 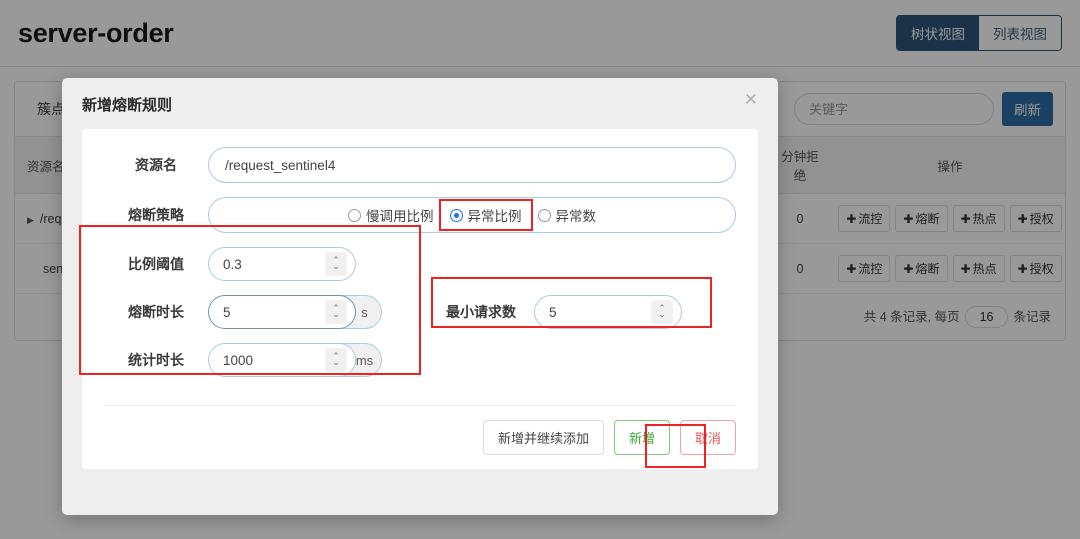 What do you see at coordinates (593, 312) in the screenshot?
I see `min-request-input` at bounding box center [593, 312].